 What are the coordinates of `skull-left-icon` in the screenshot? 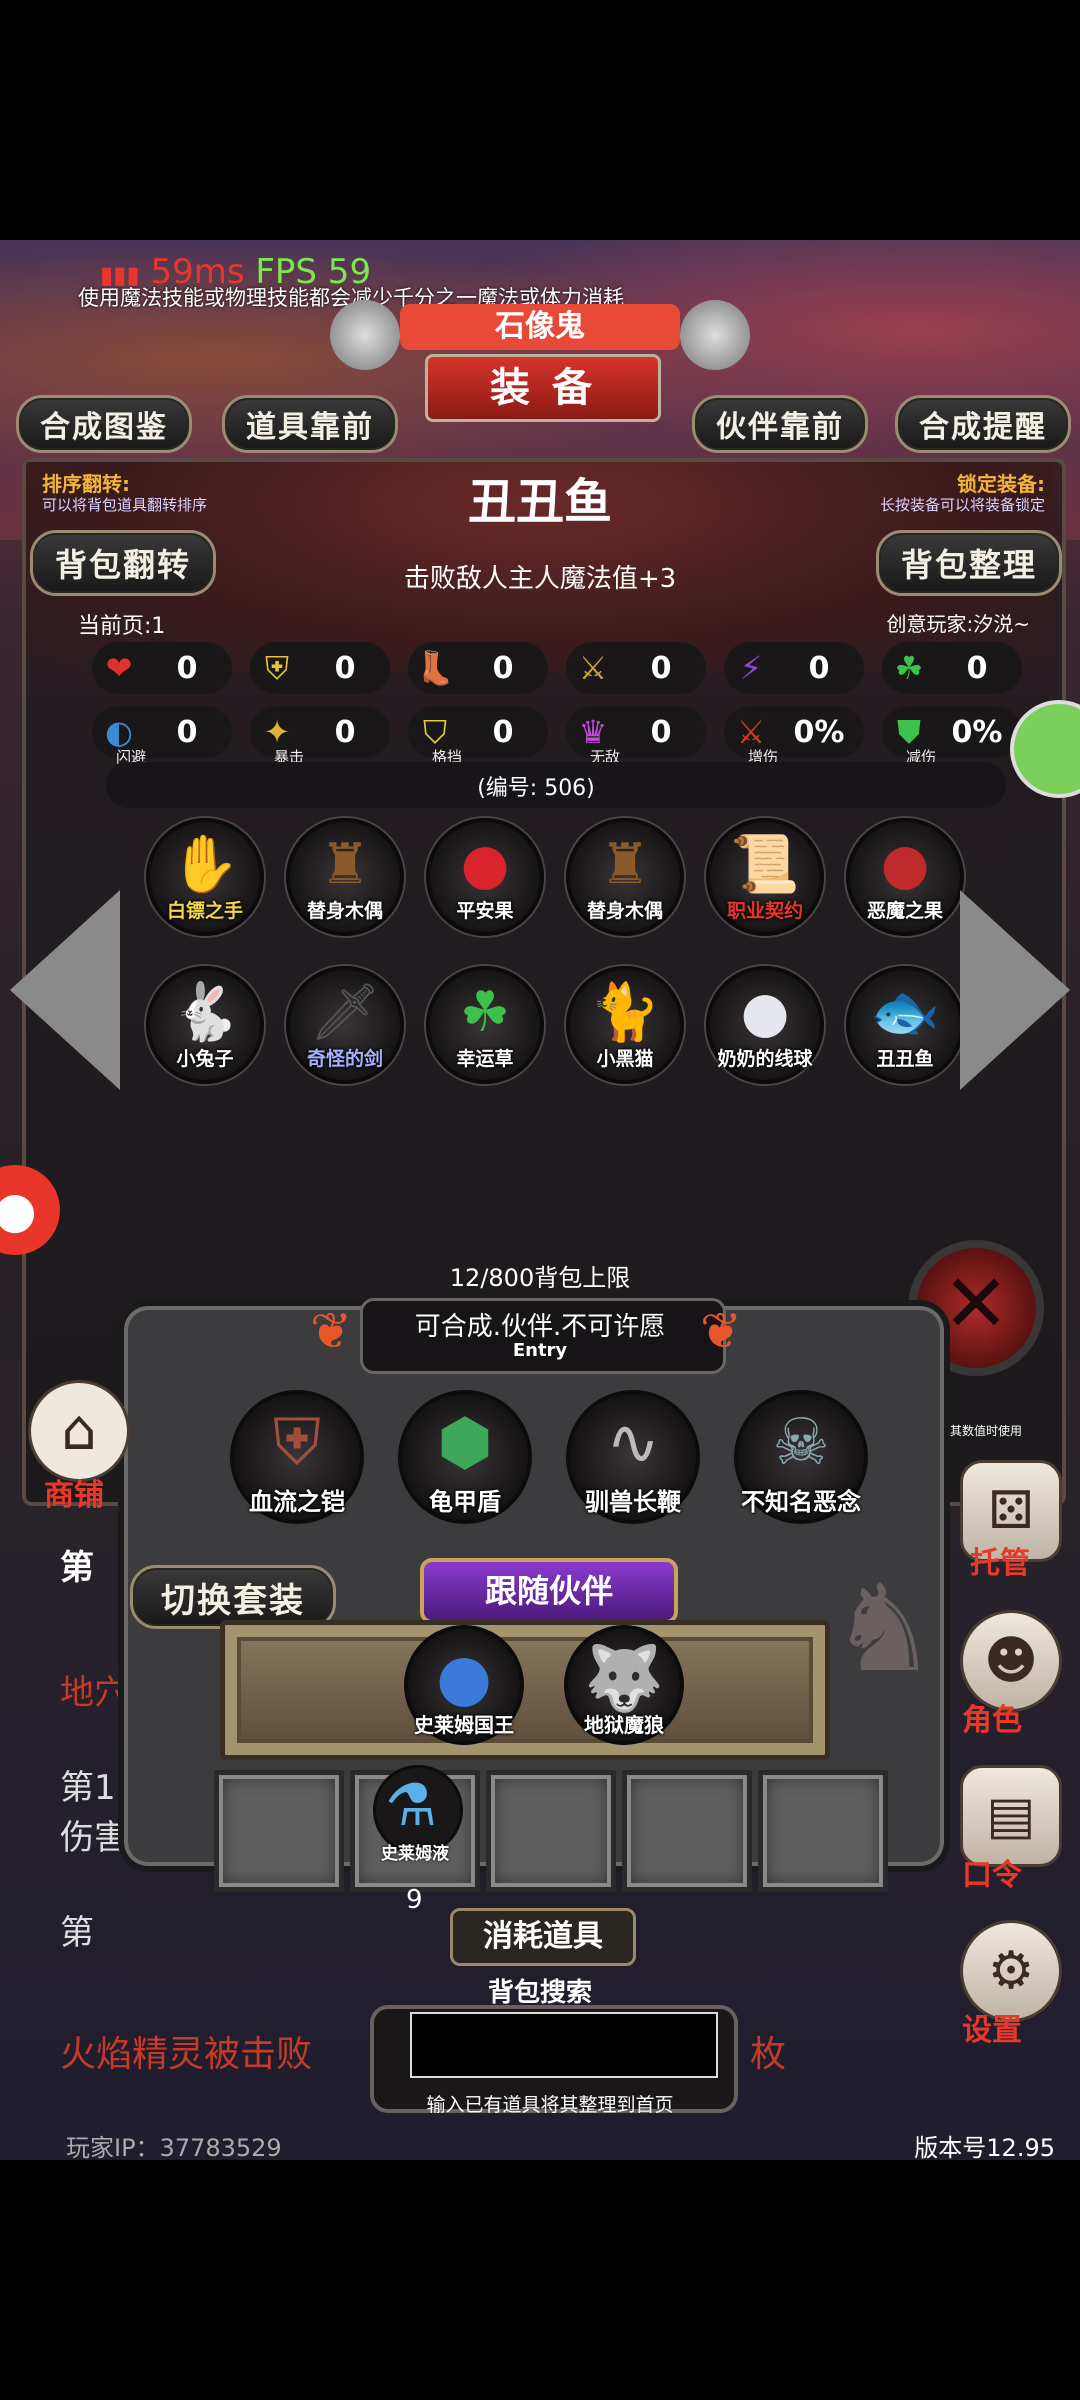 It's located at (365, 335).